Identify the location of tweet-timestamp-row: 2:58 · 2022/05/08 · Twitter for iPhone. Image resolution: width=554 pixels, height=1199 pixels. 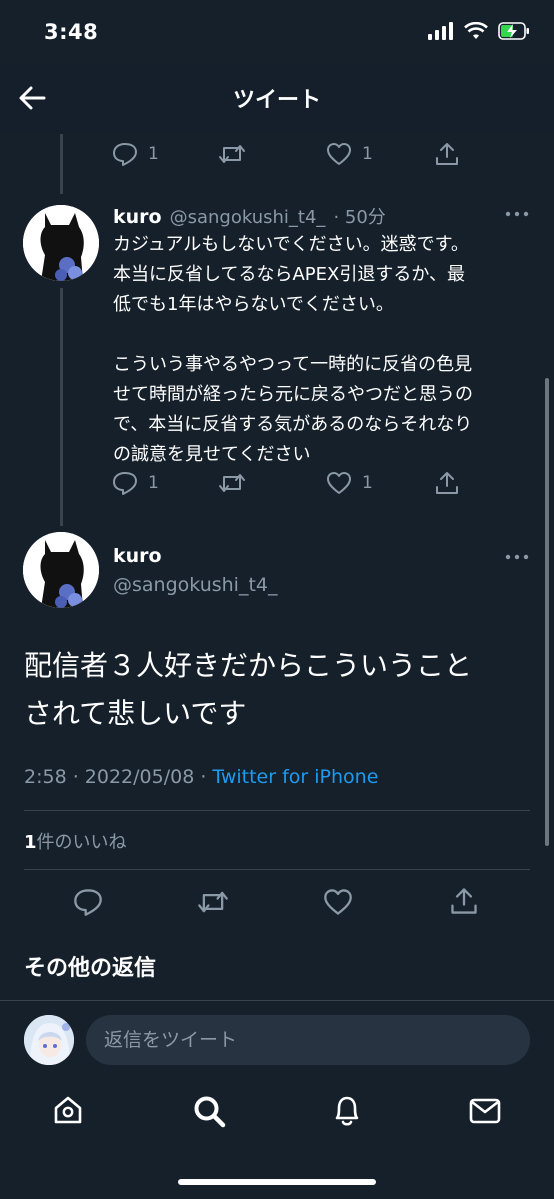
(201, 777).